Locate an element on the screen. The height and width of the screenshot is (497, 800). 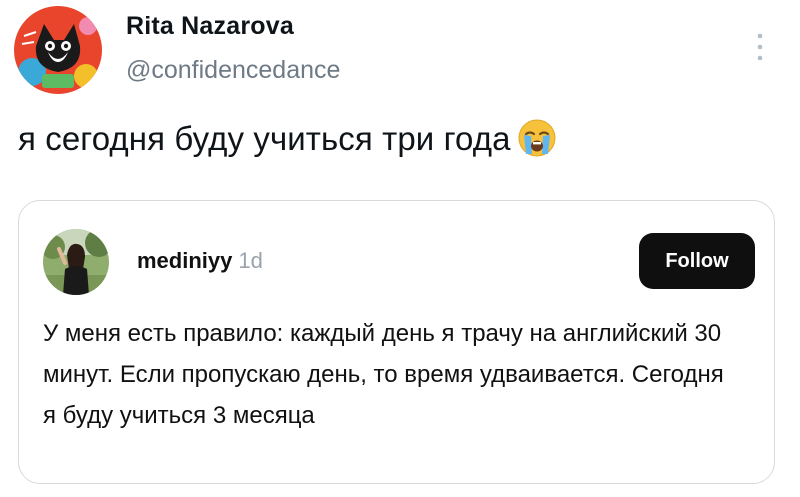
follow-button: Follow is located at coordinates (697, 261).